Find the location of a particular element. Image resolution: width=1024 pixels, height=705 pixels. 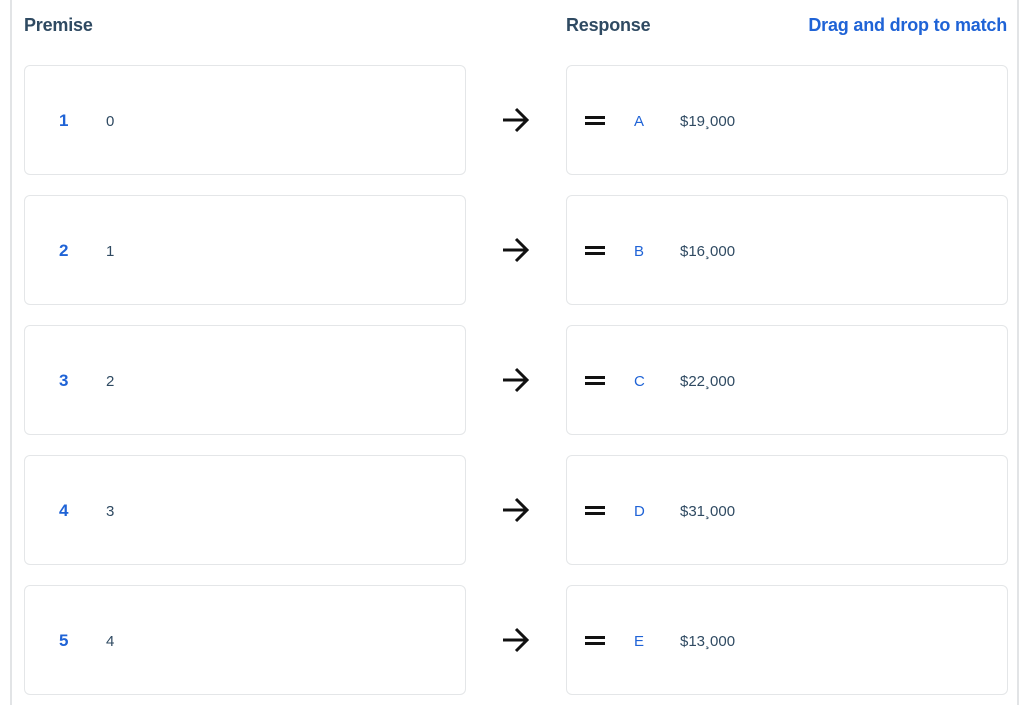

premise-number: 3 is located at coordinates (64, 380).